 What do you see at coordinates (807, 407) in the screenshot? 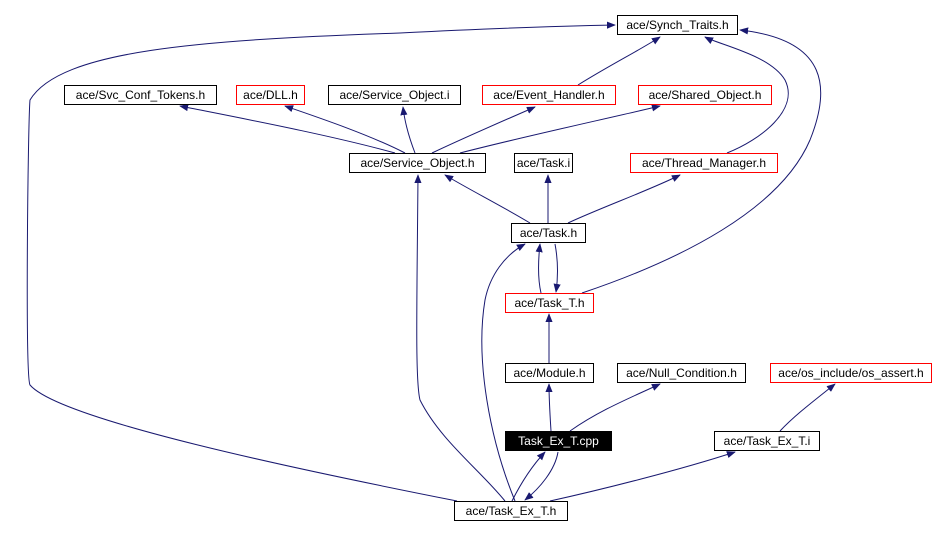
I see `edge-task-ex-t-i-to-os-assert` at bounding box center [807, 407].